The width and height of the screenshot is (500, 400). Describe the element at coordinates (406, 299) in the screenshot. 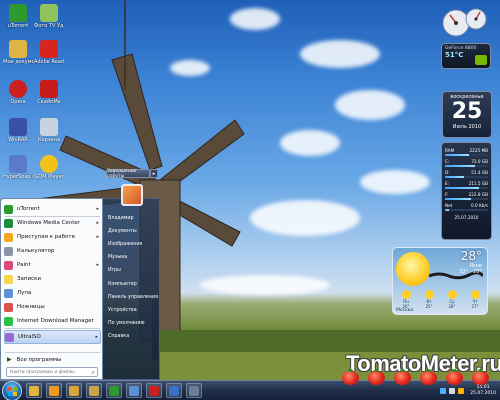

I see `forecast-day: Пн 26°` at that location.